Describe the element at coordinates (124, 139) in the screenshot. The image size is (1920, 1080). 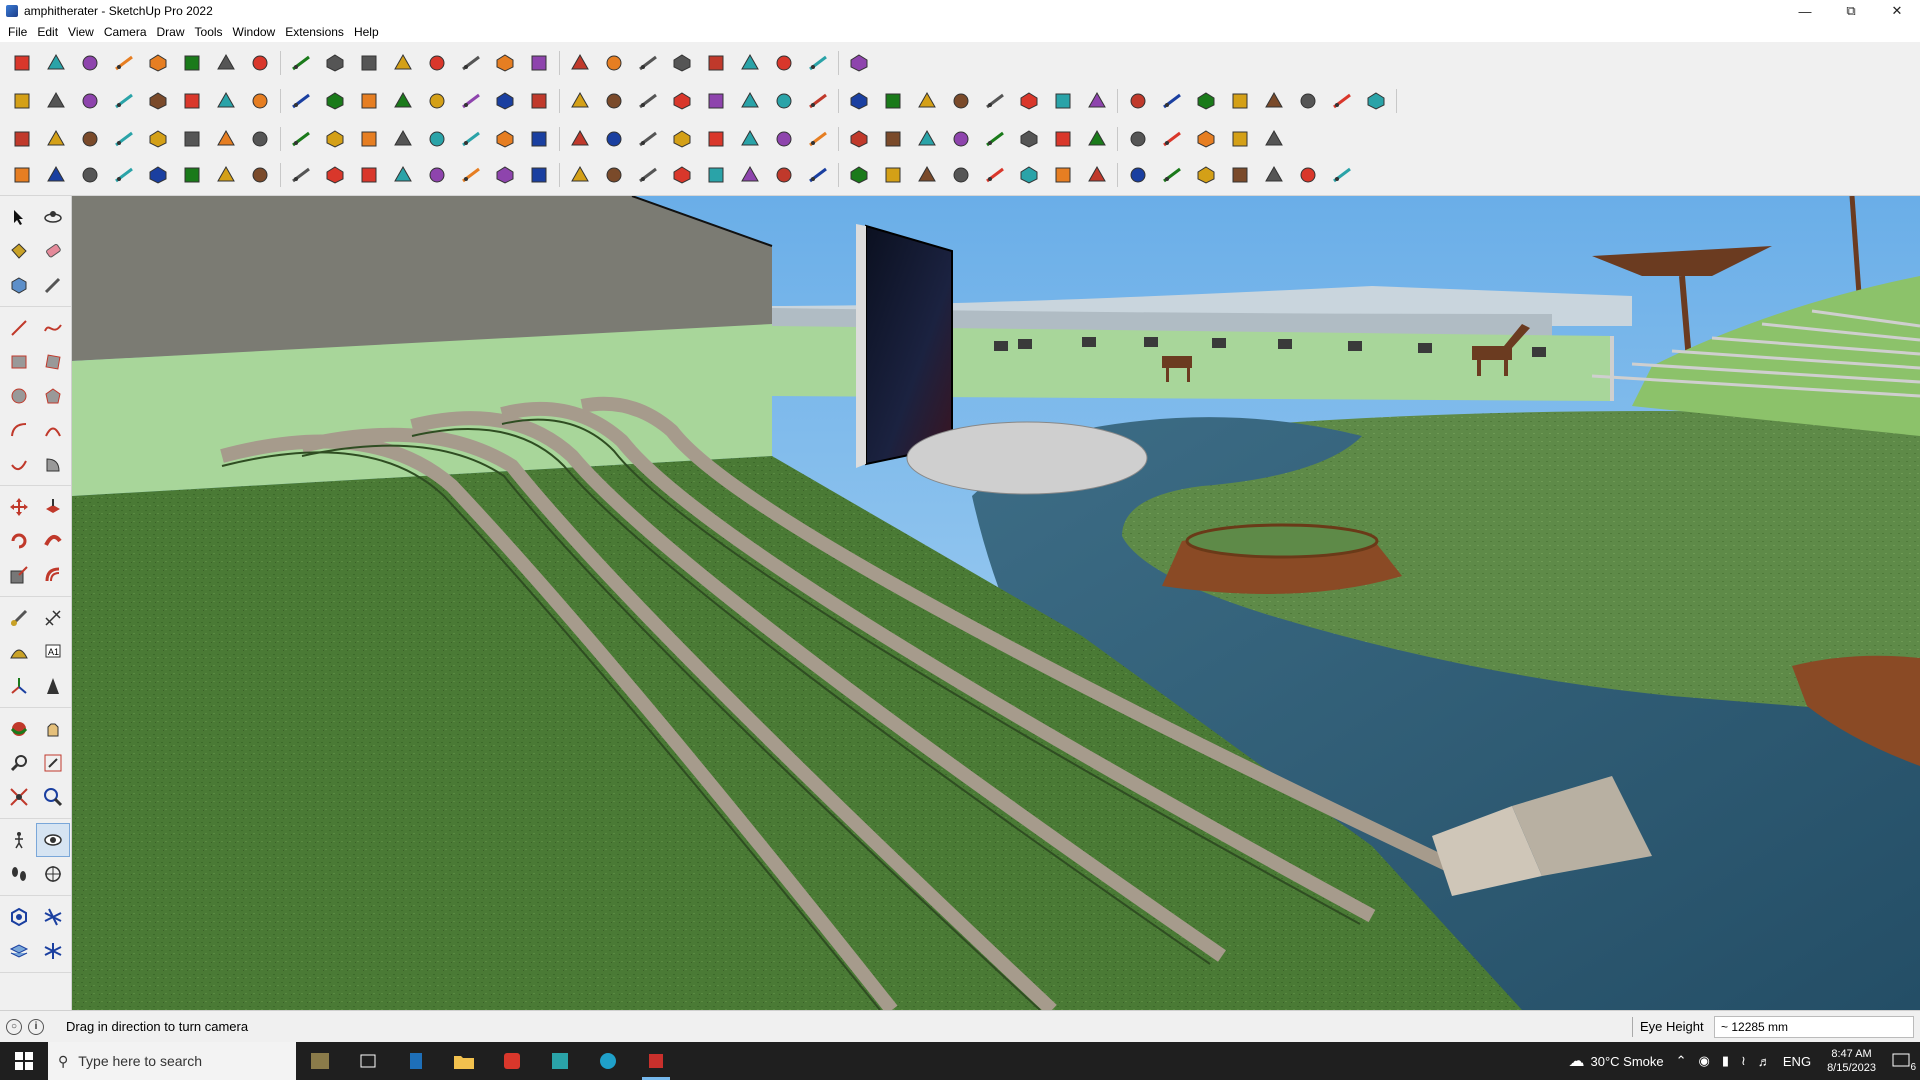
I see `text-component-icon` at that location.